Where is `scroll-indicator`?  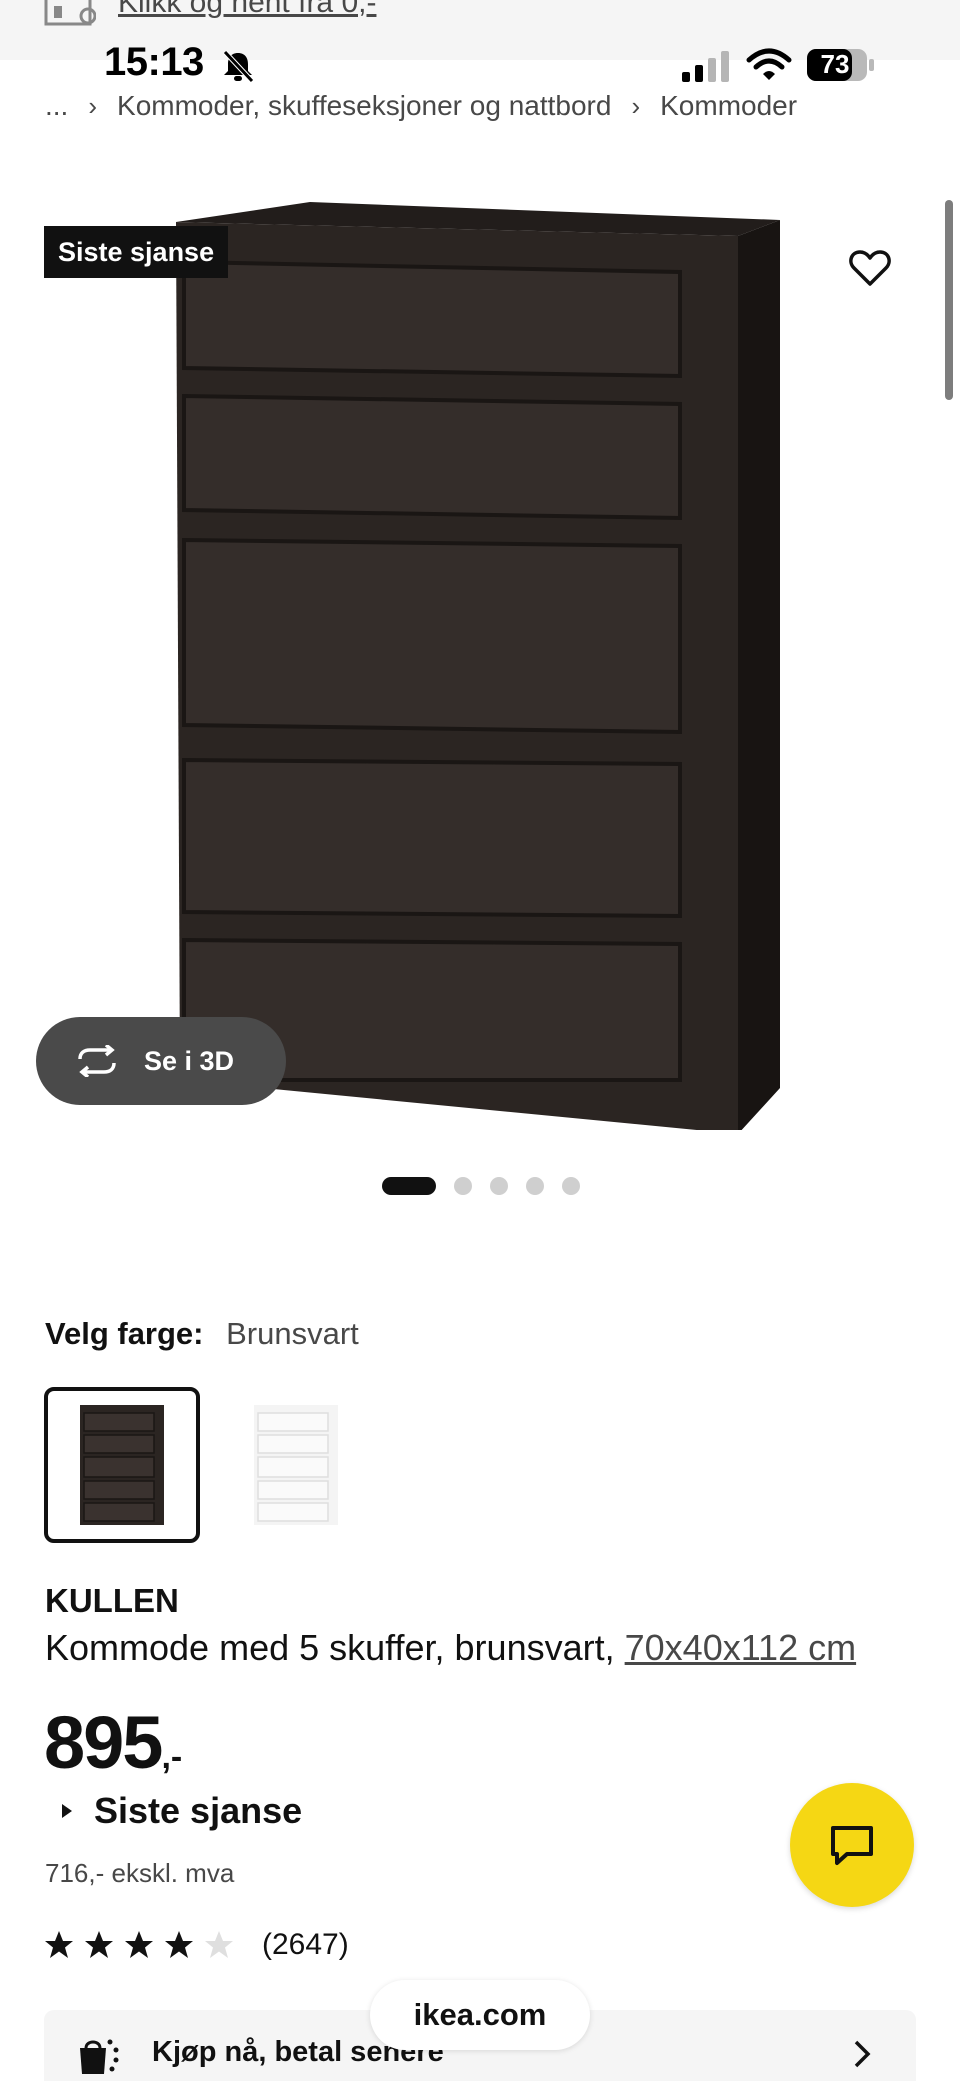
scroll-indicator is located at coordinates (949, 300).